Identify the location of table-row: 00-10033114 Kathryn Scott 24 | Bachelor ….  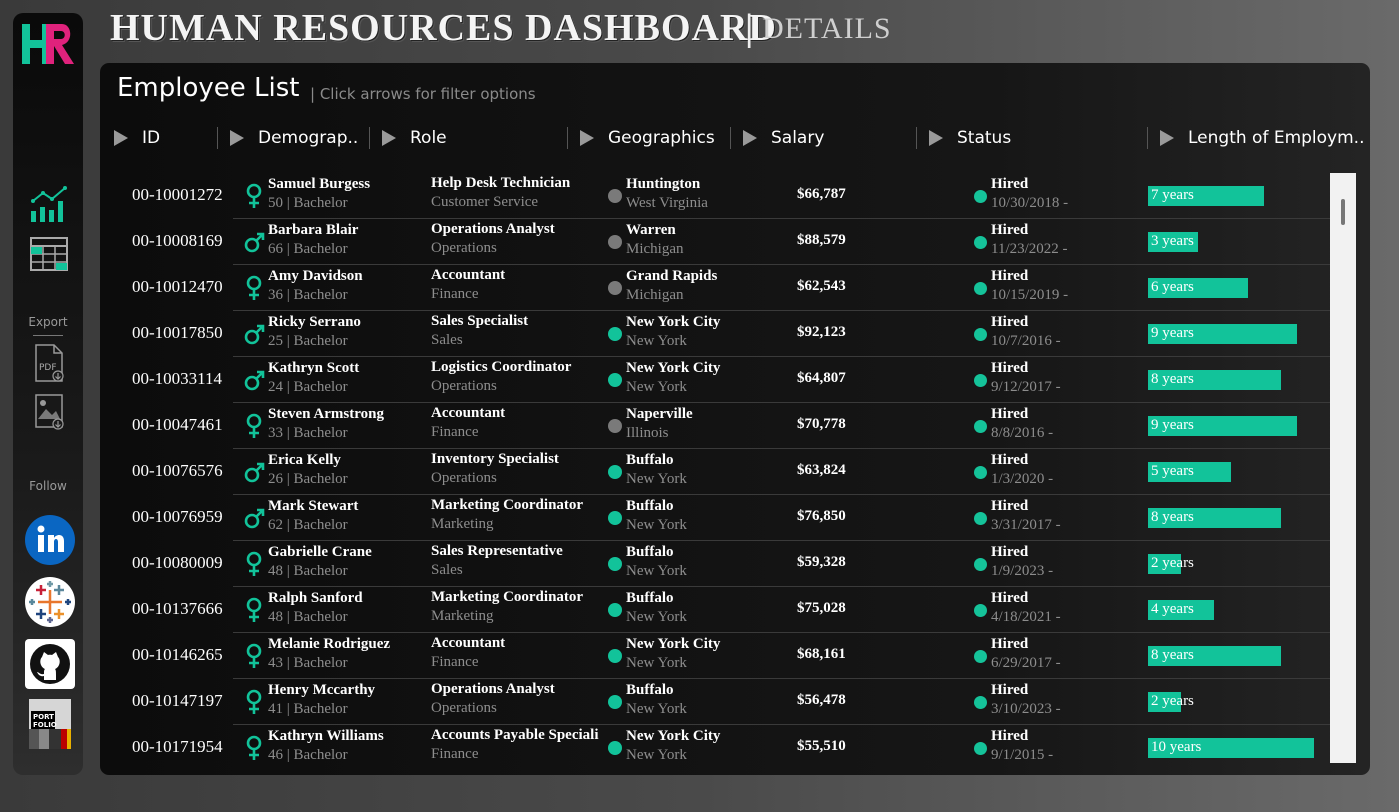
(715, 380).